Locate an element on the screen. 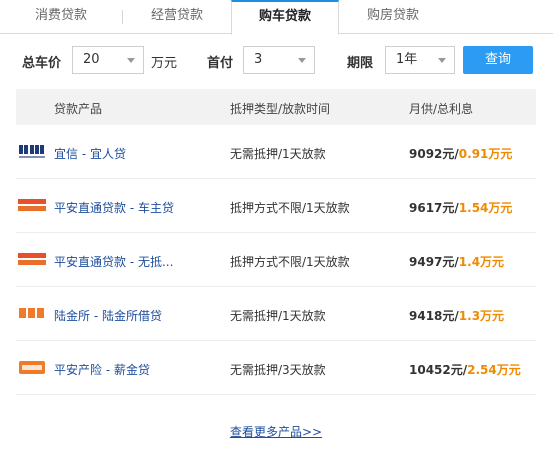 The width and height of the screenshot is (553, 453). yixin-logo is located at coordinates (32, 151).